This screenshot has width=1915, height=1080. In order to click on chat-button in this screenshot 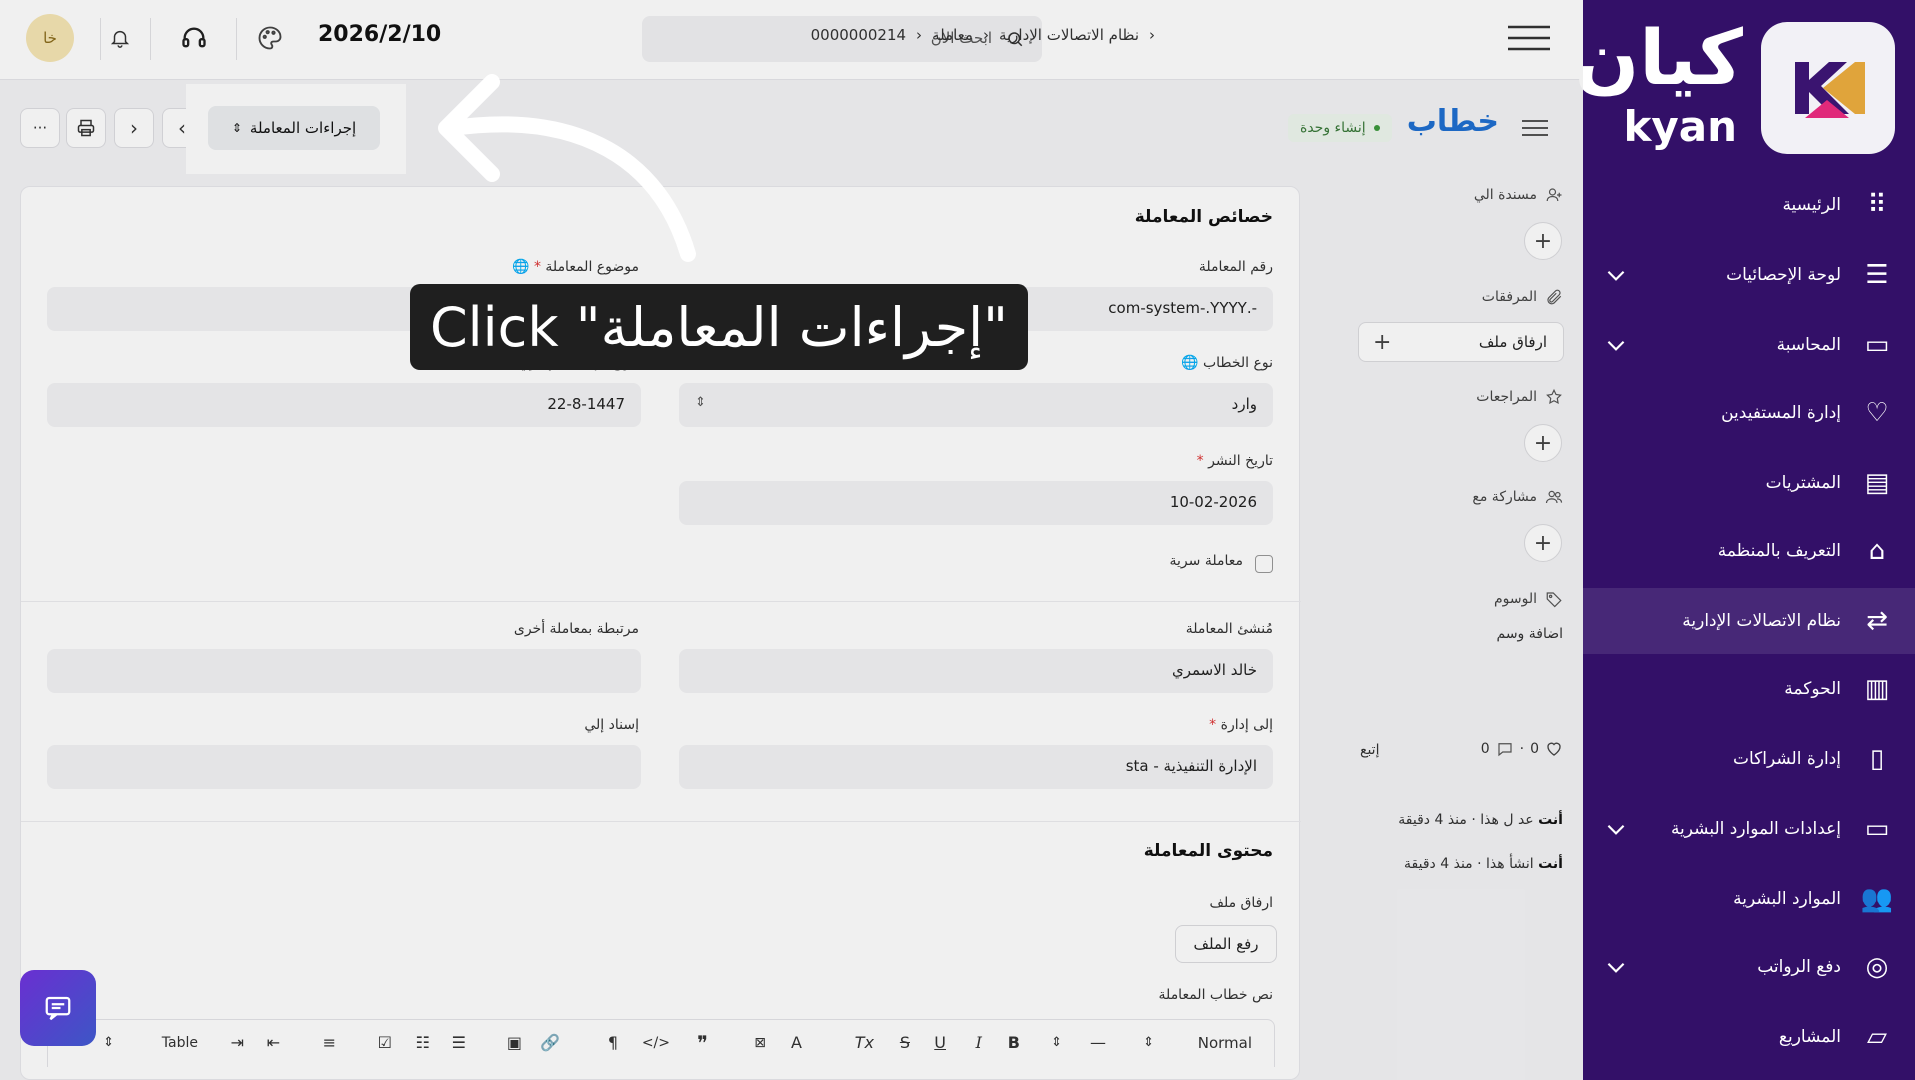, I will do `click(58, 1008)`.